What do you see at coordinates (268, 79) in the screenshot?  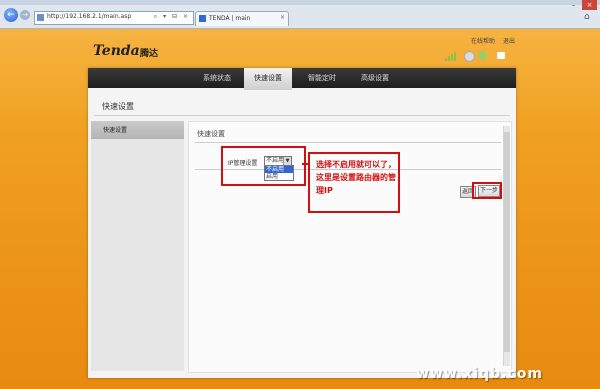 I see `tab-quick-setup: 快速设置` at bounding box center [268, 79].